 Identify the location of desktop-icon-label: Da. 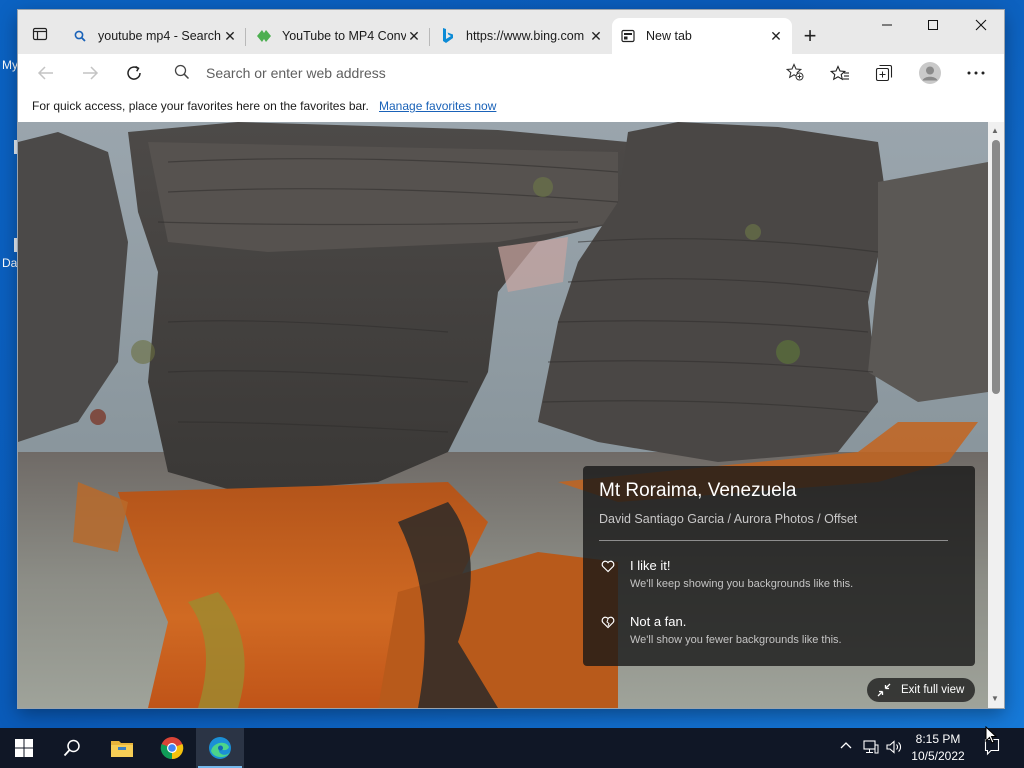
(9, 263).